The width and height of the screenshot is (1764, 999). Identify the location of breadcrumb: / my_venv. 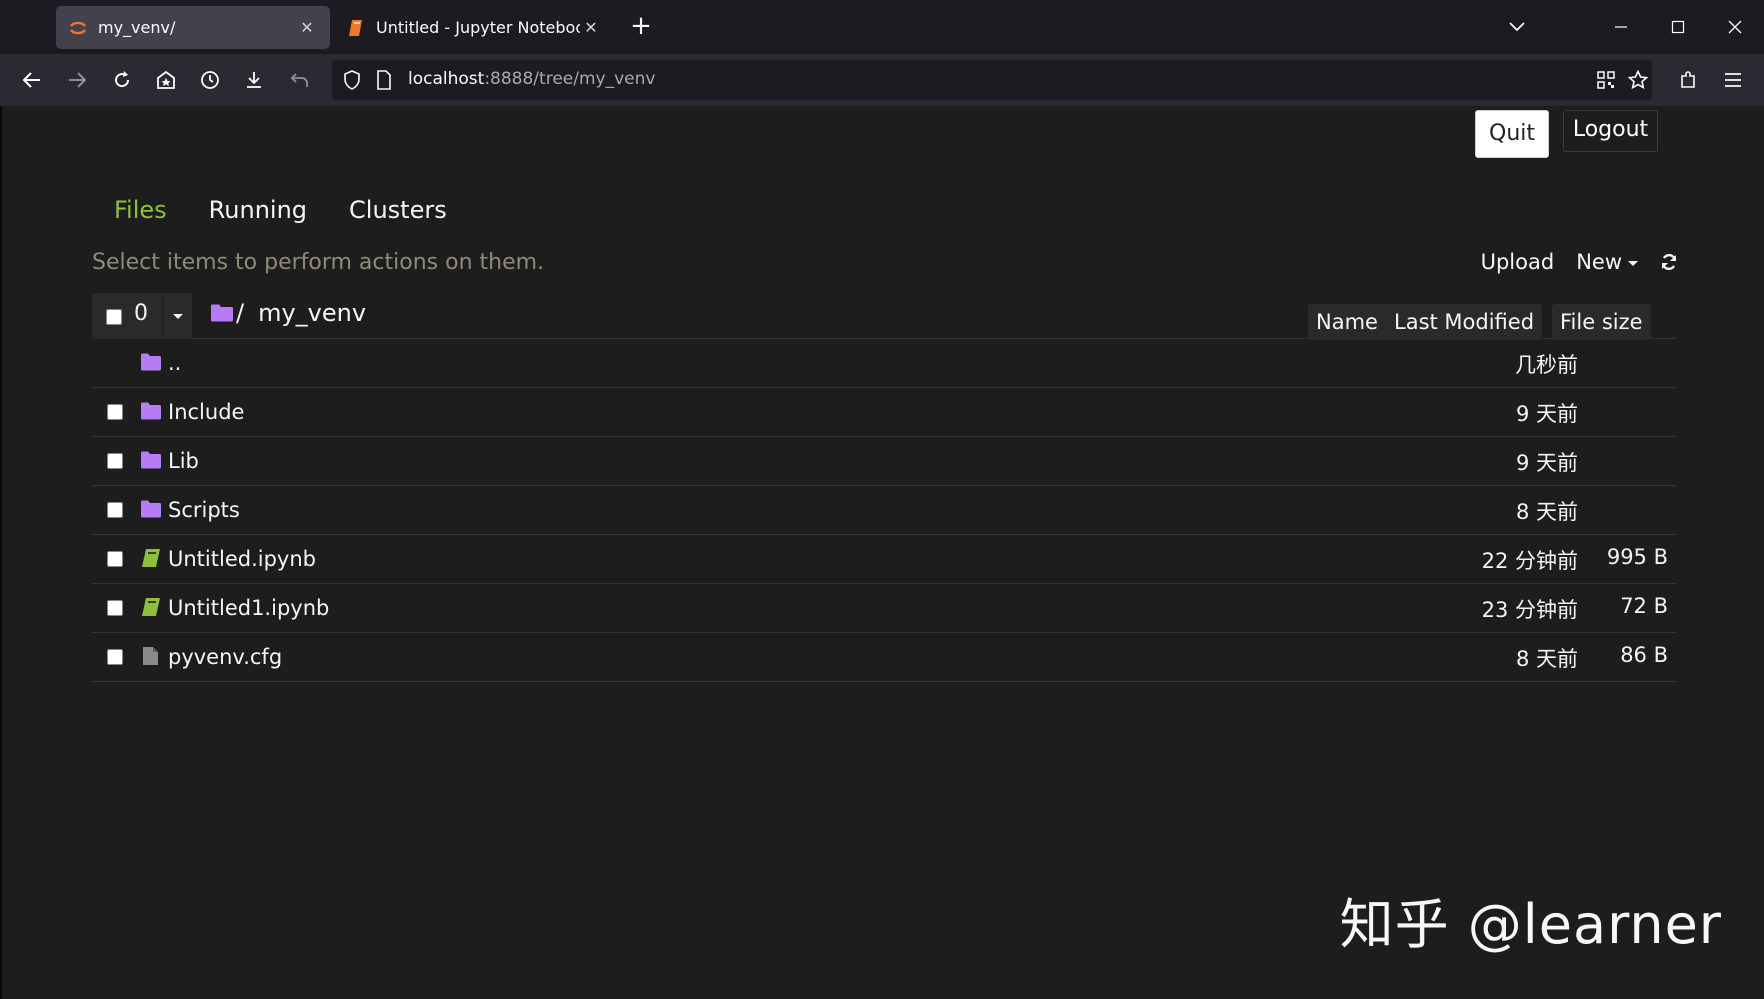
(288, 313).